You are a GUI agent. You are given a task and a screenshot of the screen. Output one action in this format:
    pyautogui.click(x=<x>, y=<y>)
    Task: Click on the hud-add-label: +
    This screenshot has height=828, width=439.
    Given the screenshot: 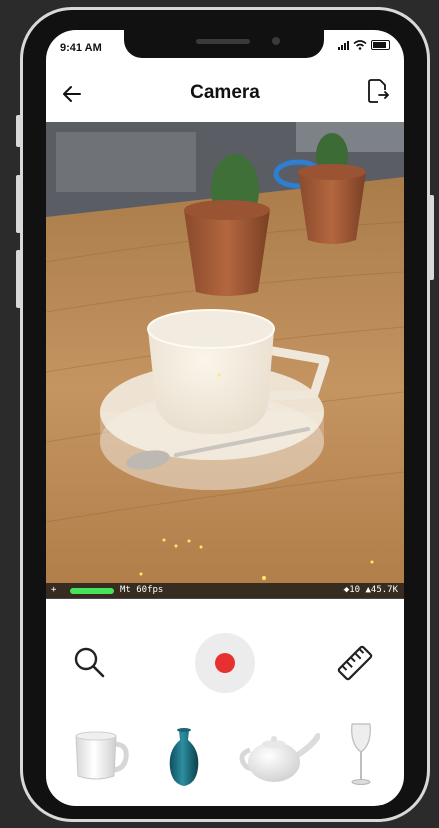 What is the action you would take?
    pyautogui.click(x=54, y=590)
    